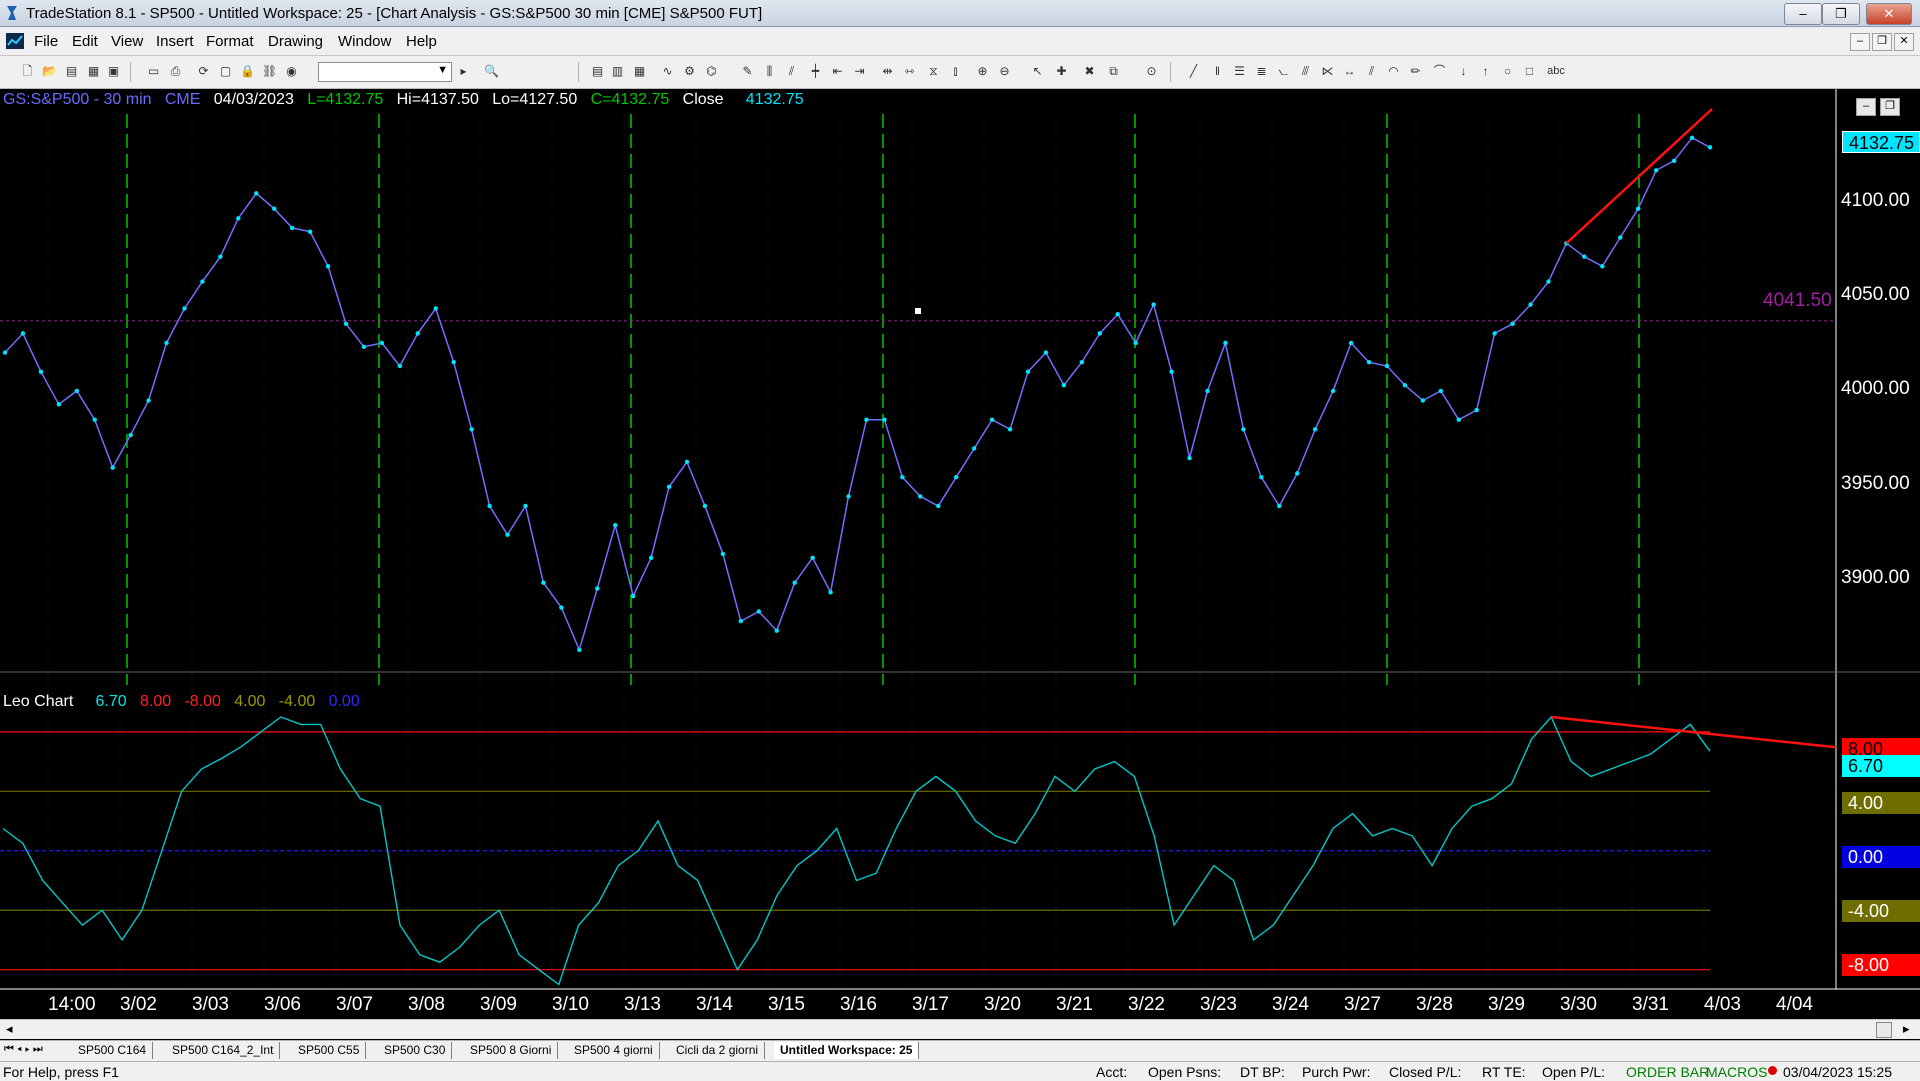 The image size is (1920, 1081). Describe the element at coordinates (1004, 71) in the screenshot. I see `zoom-out-icon: ⊖` at that location.